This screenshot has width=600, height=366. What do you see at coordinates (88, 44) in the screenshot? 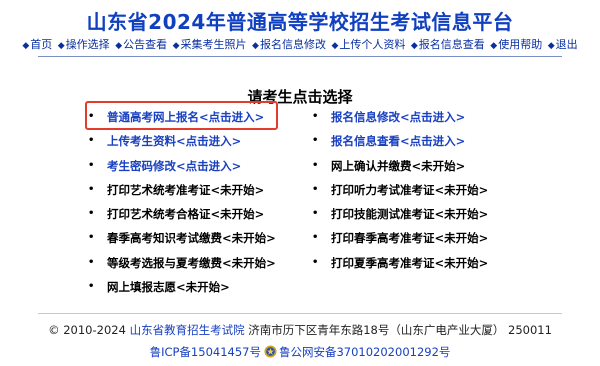
I see `nav-link: 操作选择` at bounding box center [88, 44].